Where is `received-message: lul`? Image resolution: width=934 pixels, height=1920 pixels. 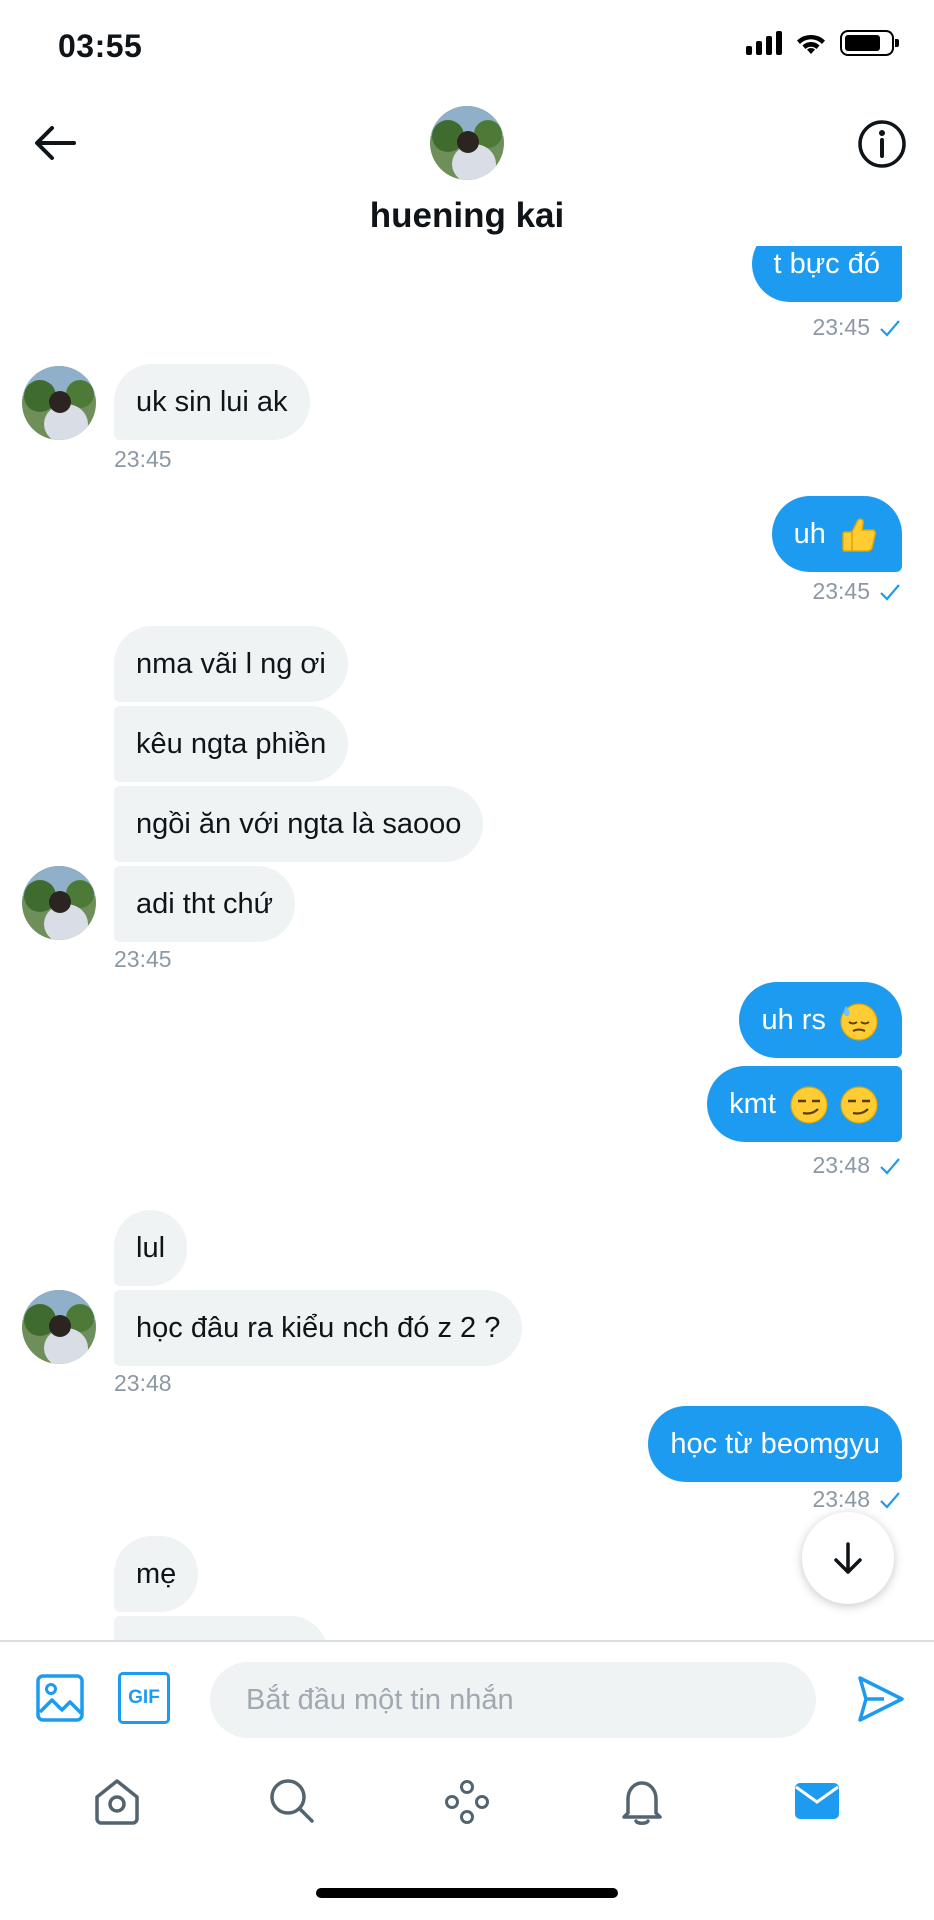 received-message: lul is located at coordinates (151, 1248).